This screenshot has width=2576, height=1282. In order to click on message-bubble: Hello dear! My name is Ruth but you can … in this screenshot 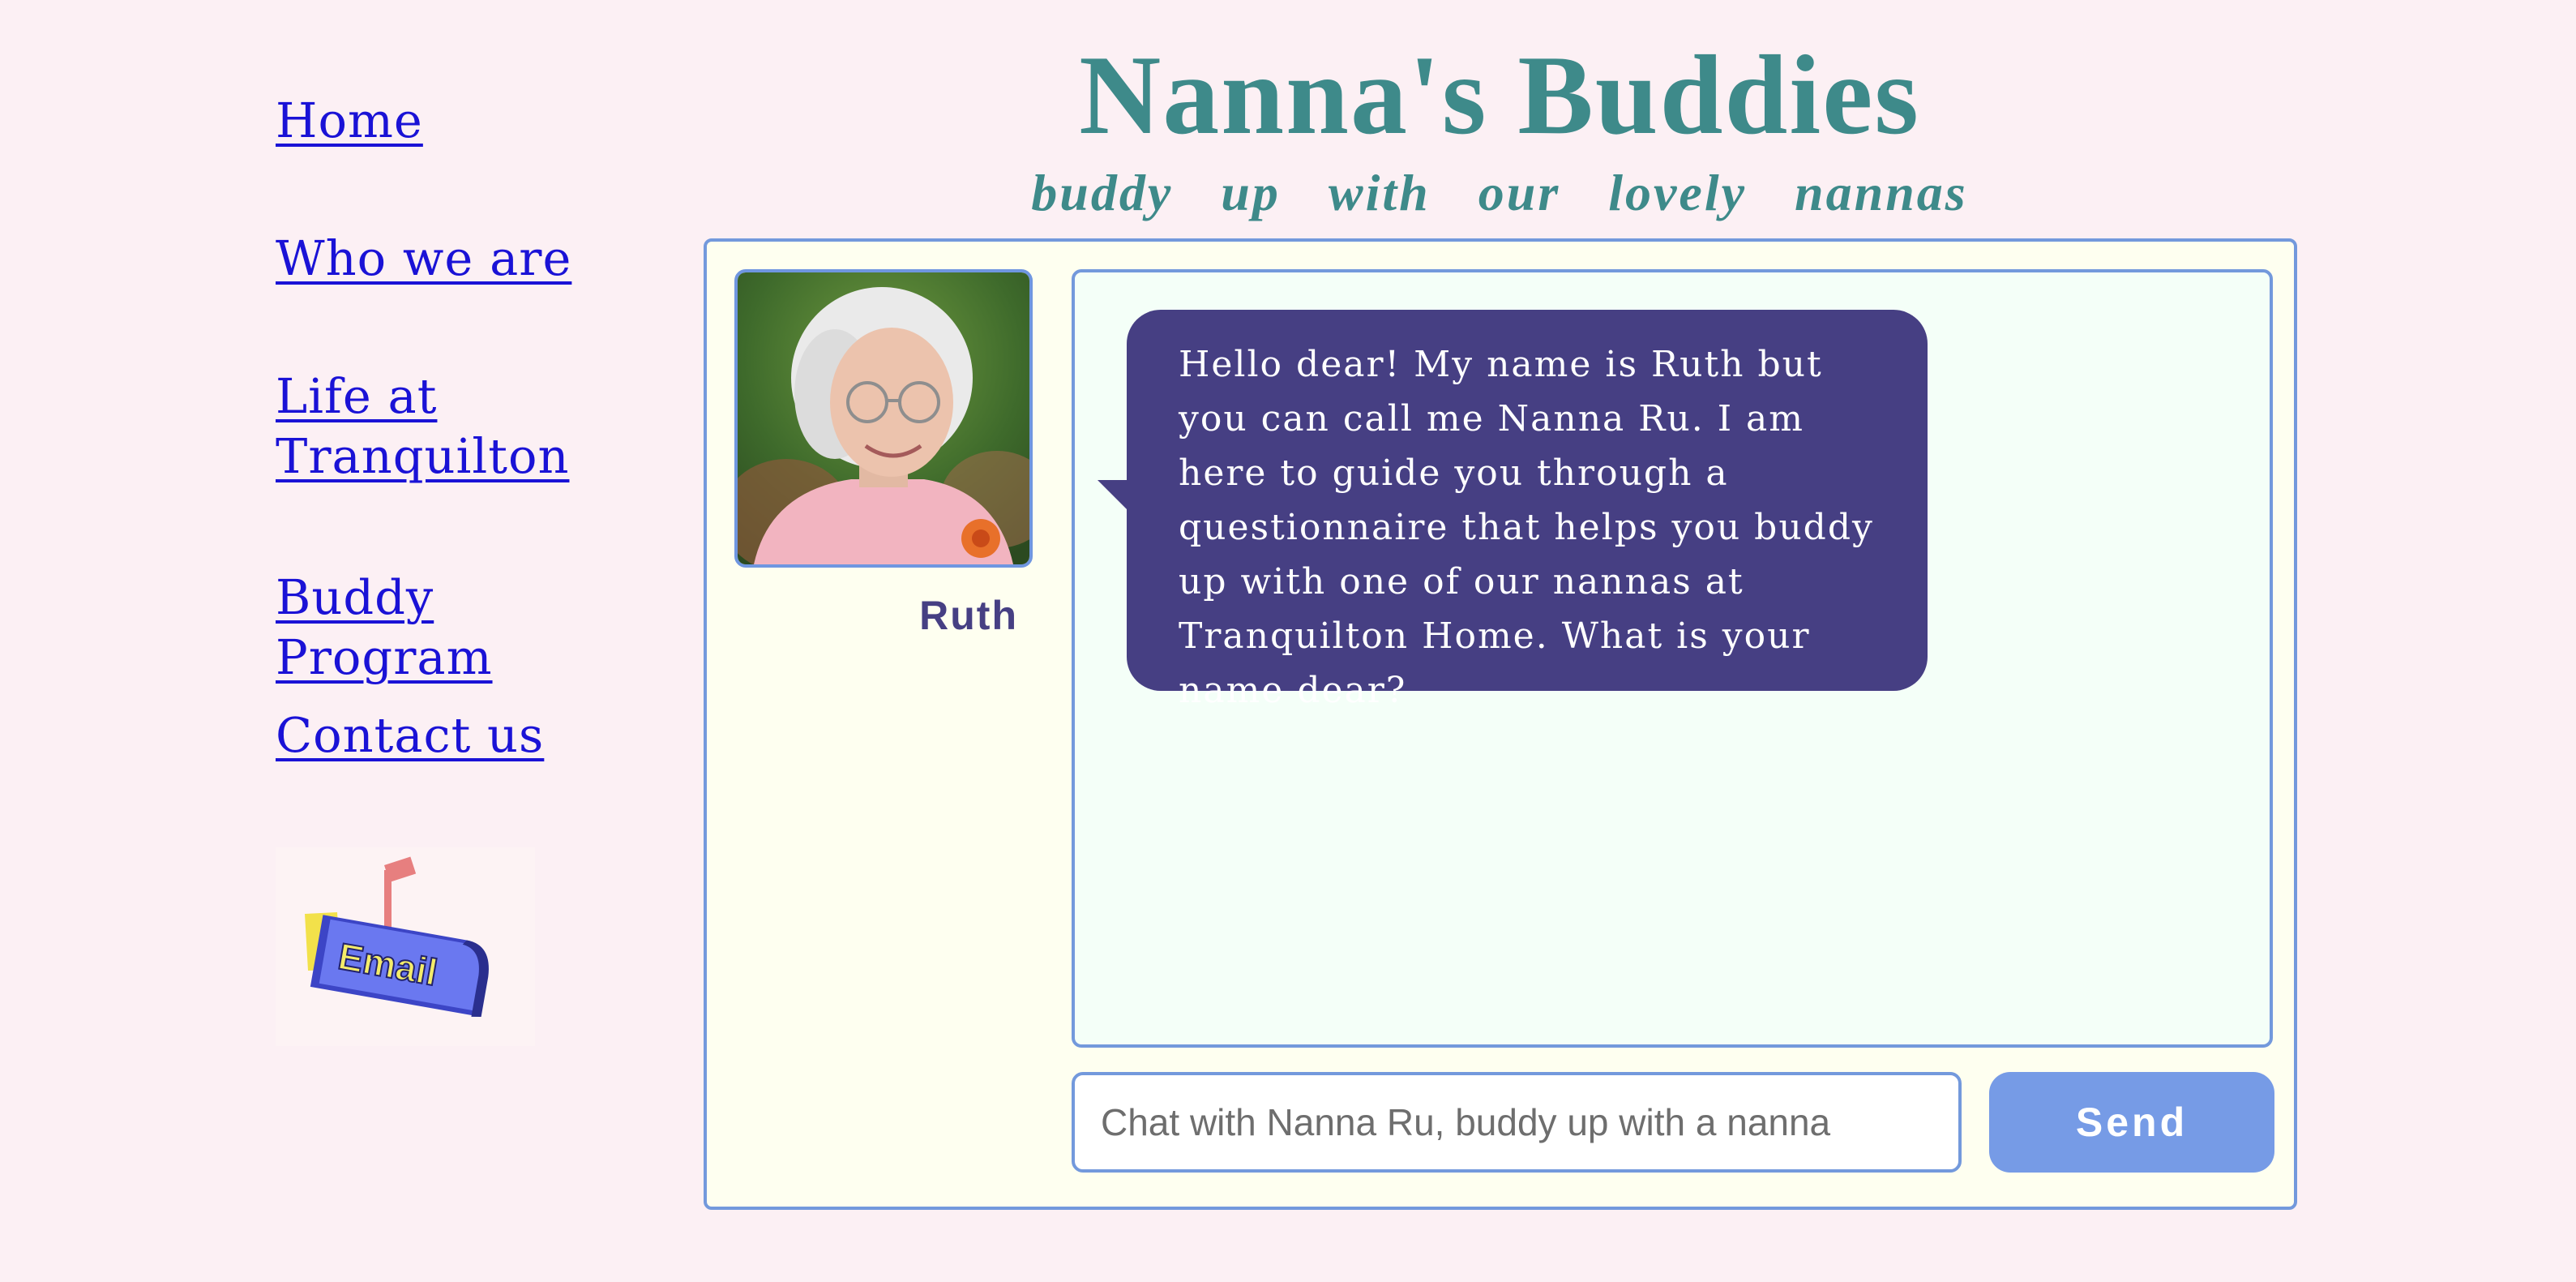, I will do `click(1527, 510)`.